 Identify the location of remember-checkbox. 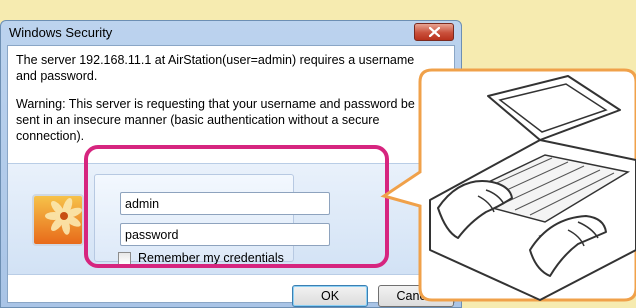
(124, 258).